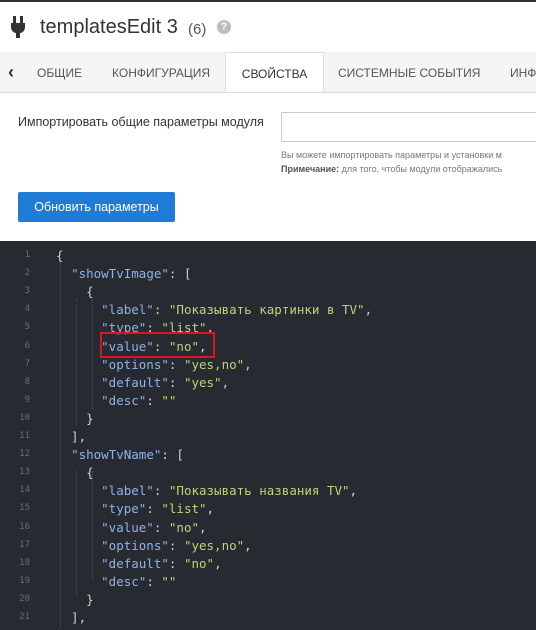  Describe the element at coordinates (421, 169) in the screenshot. I see `note-text: для того, чтобы модули отображались` at that location.